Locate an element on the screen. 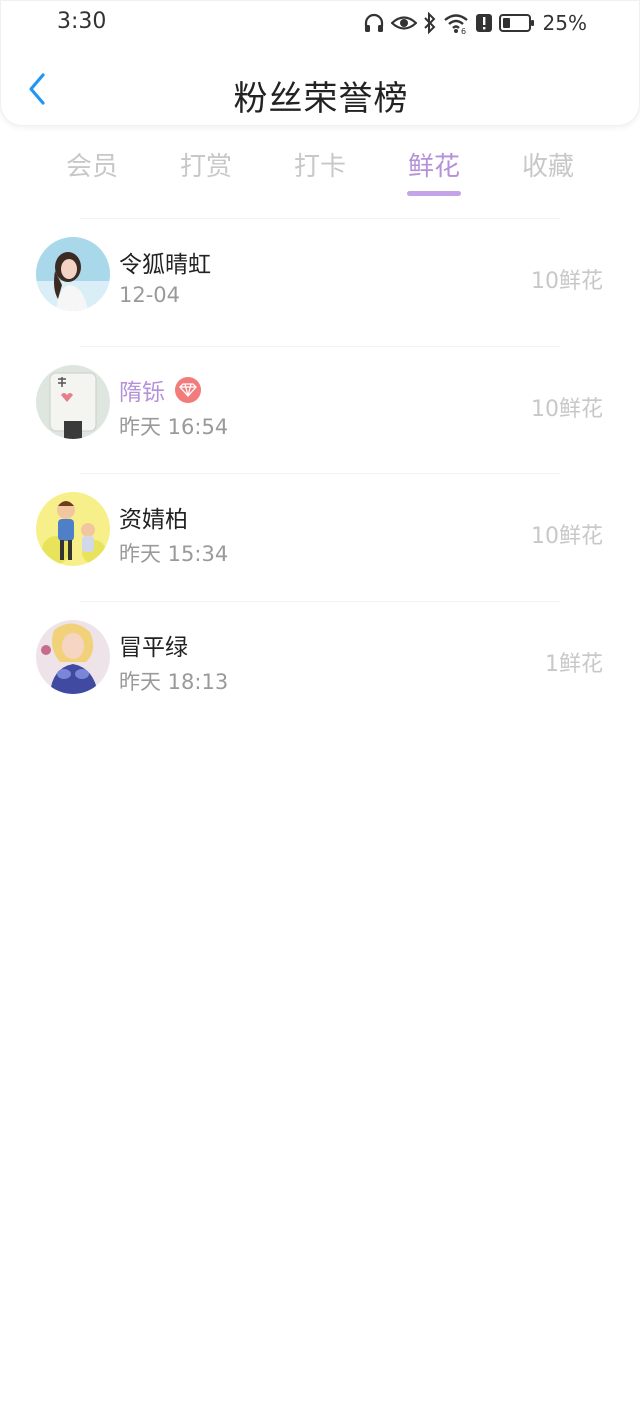 The image size is (640, 1422). diamond-icon is located at coordinates (188, 389).